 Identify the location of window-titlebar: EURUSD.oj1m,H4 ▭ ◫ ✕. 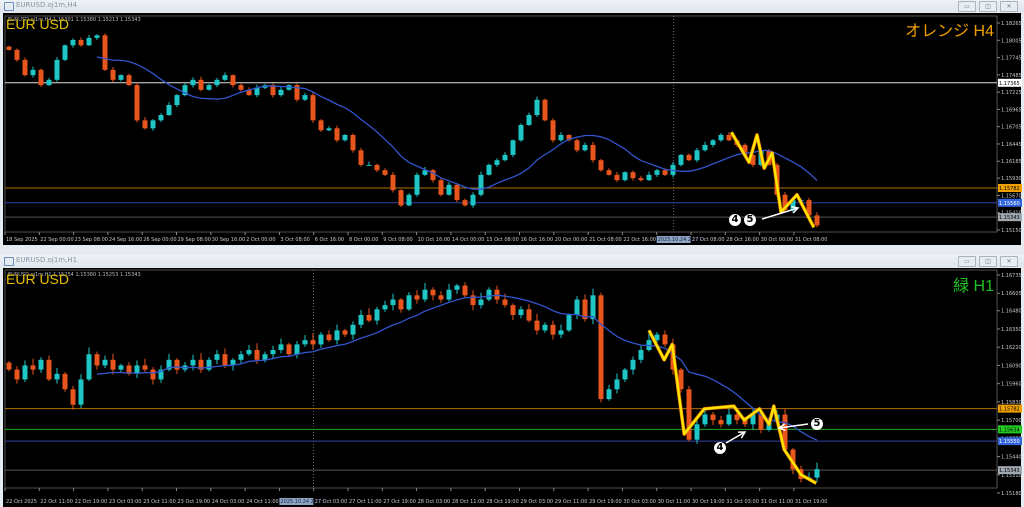
(512, 6).